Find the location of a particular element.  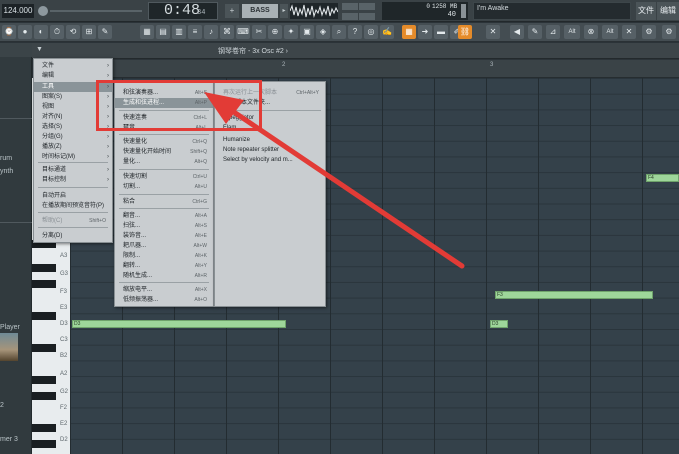

menu-item: 低频振荡器... Alt+O is located at coordinates (164, 300).